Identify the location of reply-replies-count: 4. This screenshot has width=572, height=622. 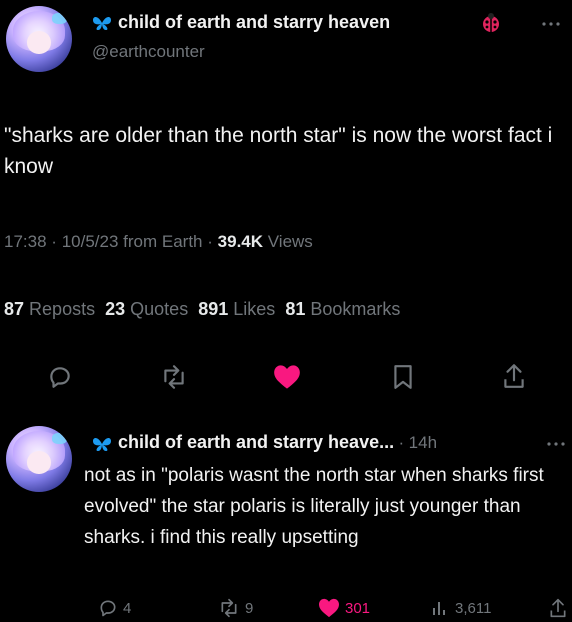
(127, 608).